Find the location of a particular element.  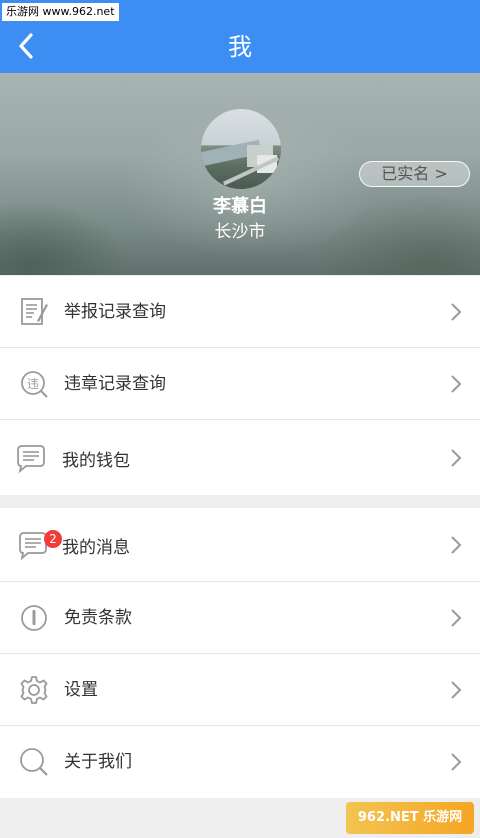

watermark-logo: 962.NET 乐游网 is located at coordinates (410, 818).